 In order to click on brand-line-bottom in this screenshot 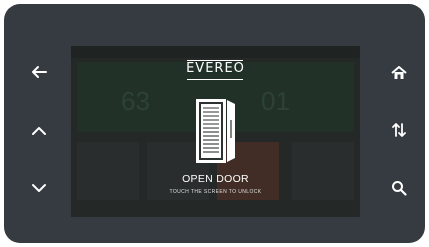, I will do `click(215, 79)`.